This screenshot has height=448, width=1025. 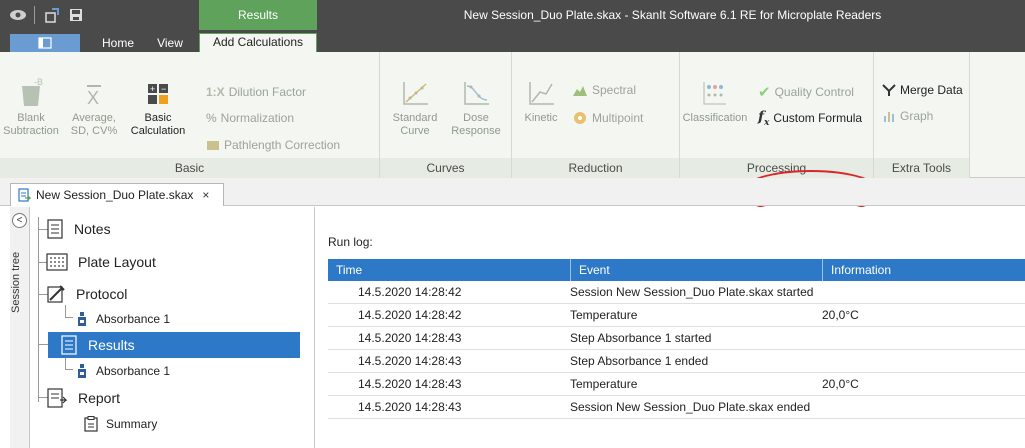 I want to click on tree-item-plate-layout: Plate Layout, so click(x=101, y=262).